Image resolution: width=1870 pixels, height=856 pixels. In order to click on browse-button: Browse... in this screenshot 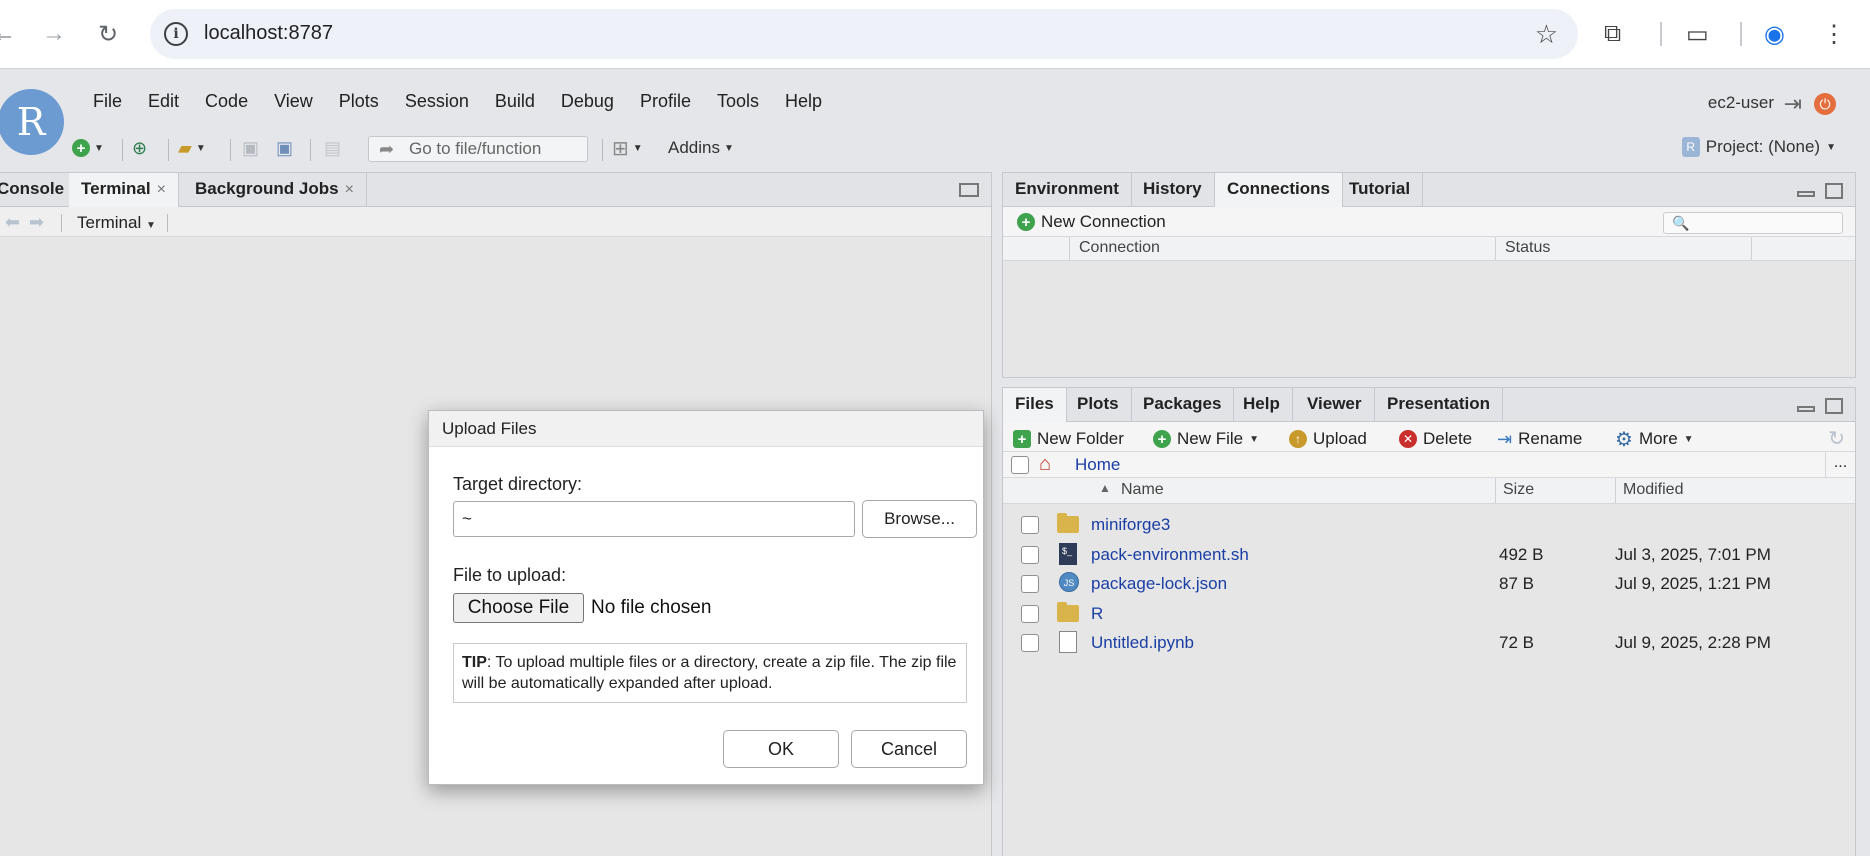, I will do `click(919, 519)`.